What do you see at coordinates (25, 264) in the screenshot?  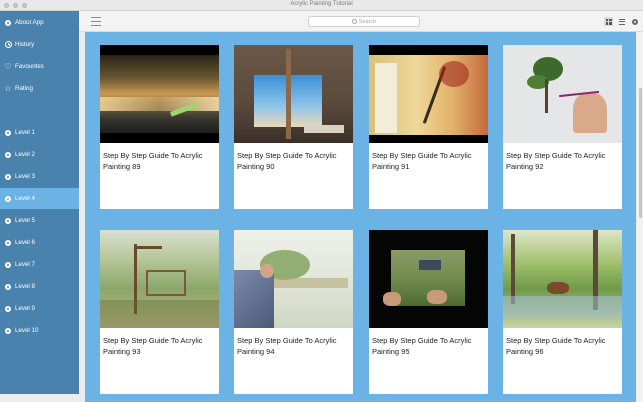 I see `sidebar-item-label: Level 7` at bounding box center [25, 264].